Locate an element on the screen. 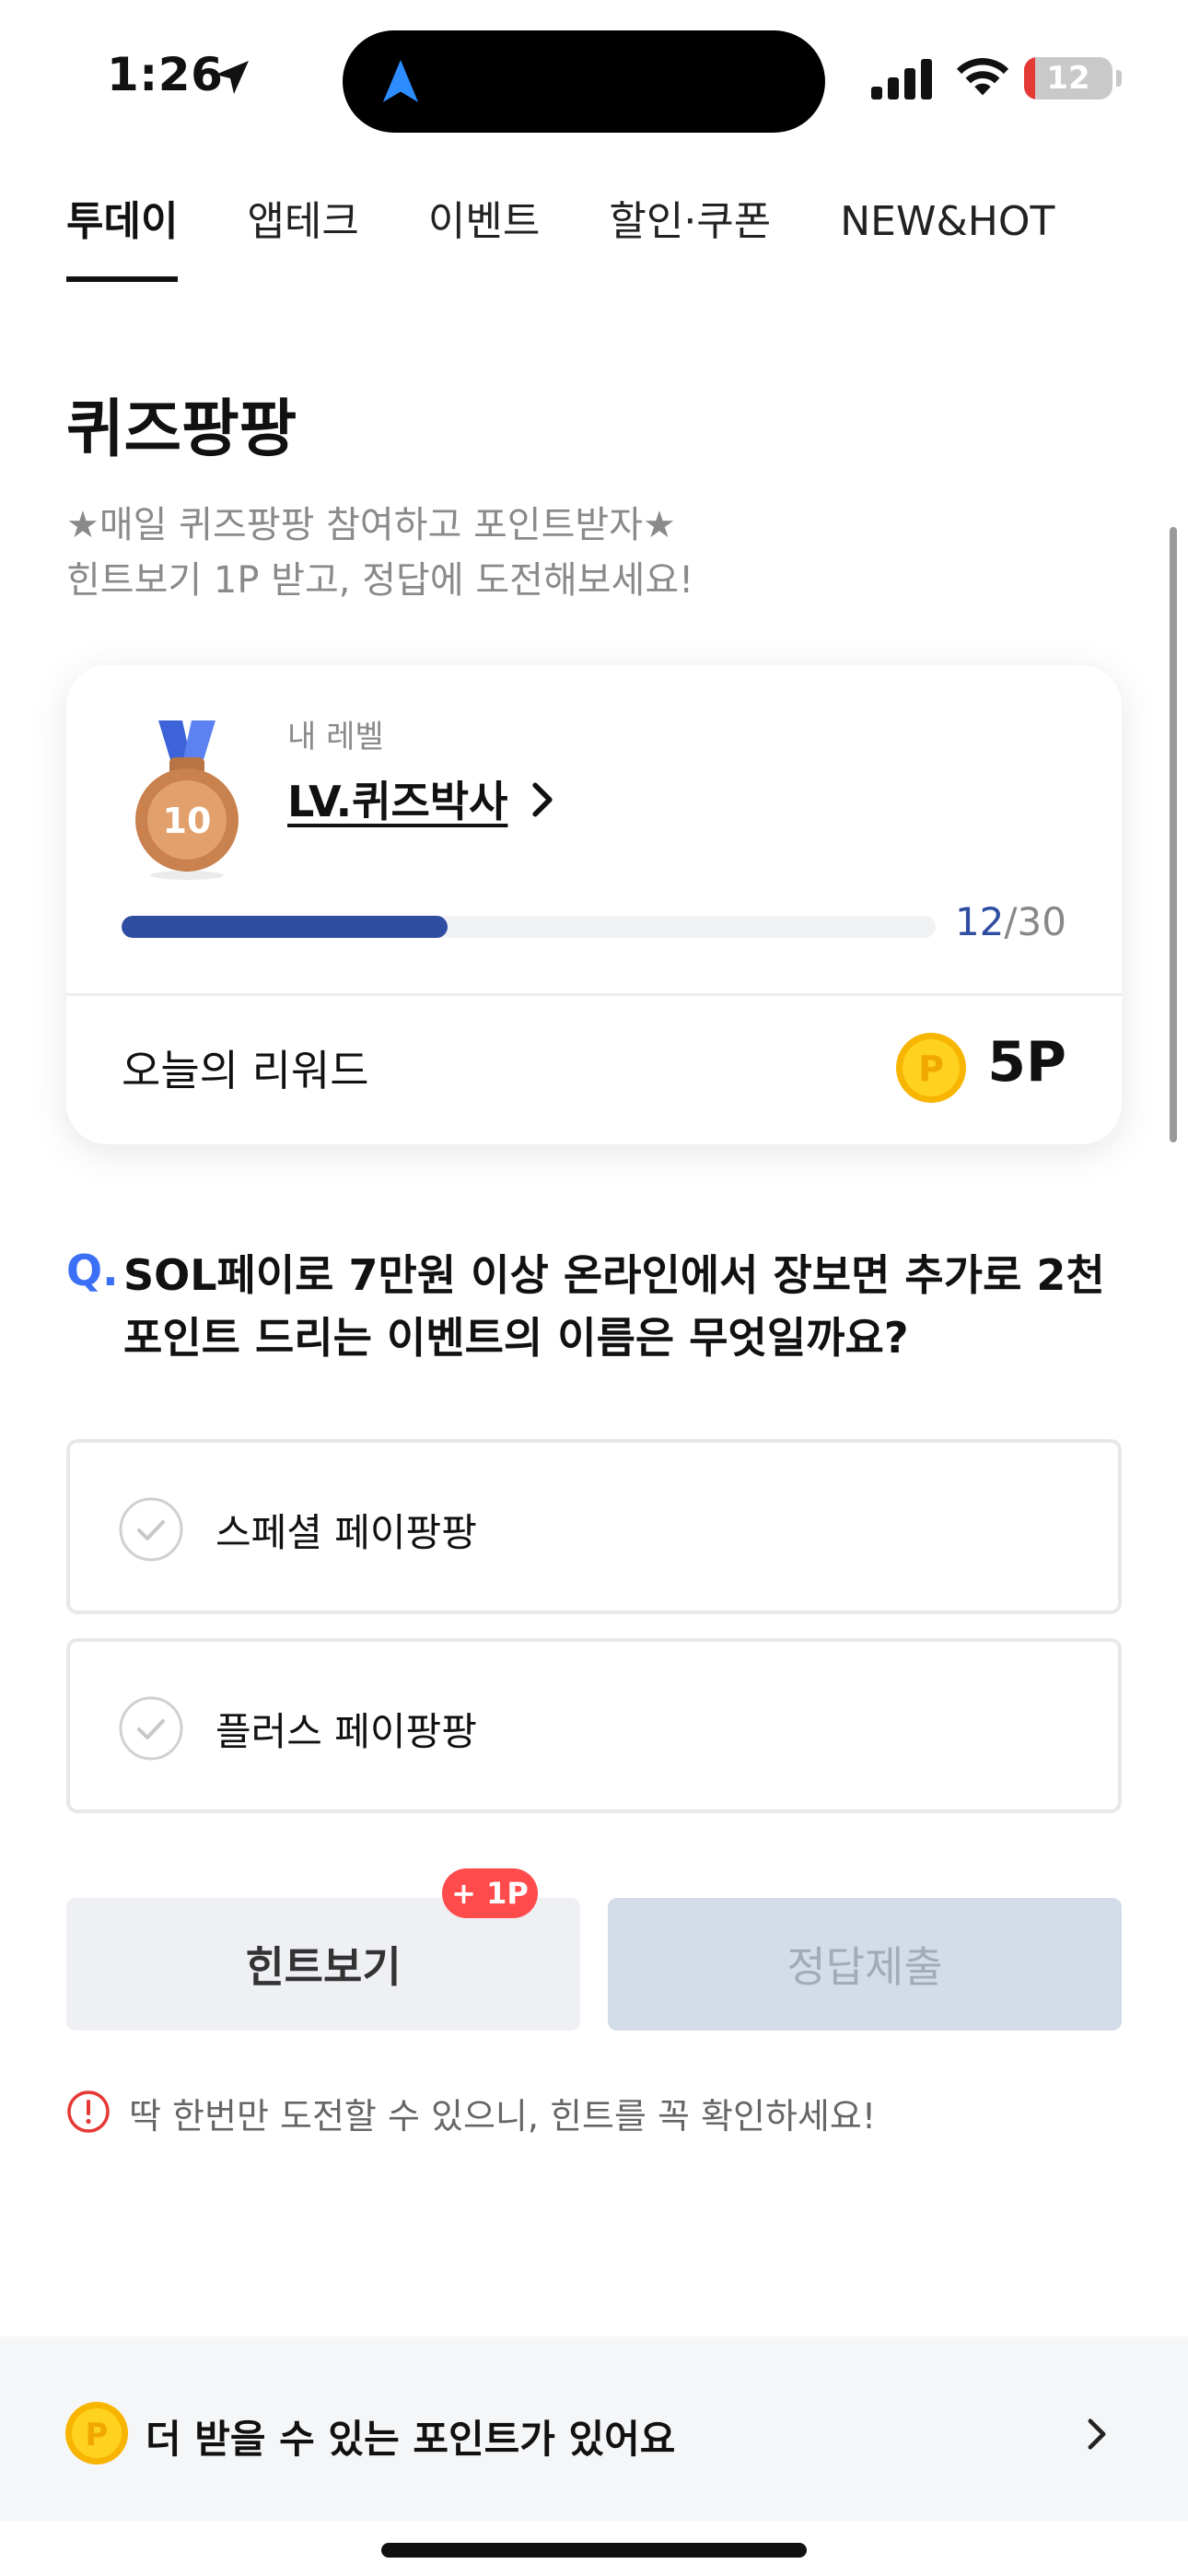 This screenshot has width=1188, height=2576. tab-discount-coupon: 할인·쿠폰 is located at coordinates (690, 237).